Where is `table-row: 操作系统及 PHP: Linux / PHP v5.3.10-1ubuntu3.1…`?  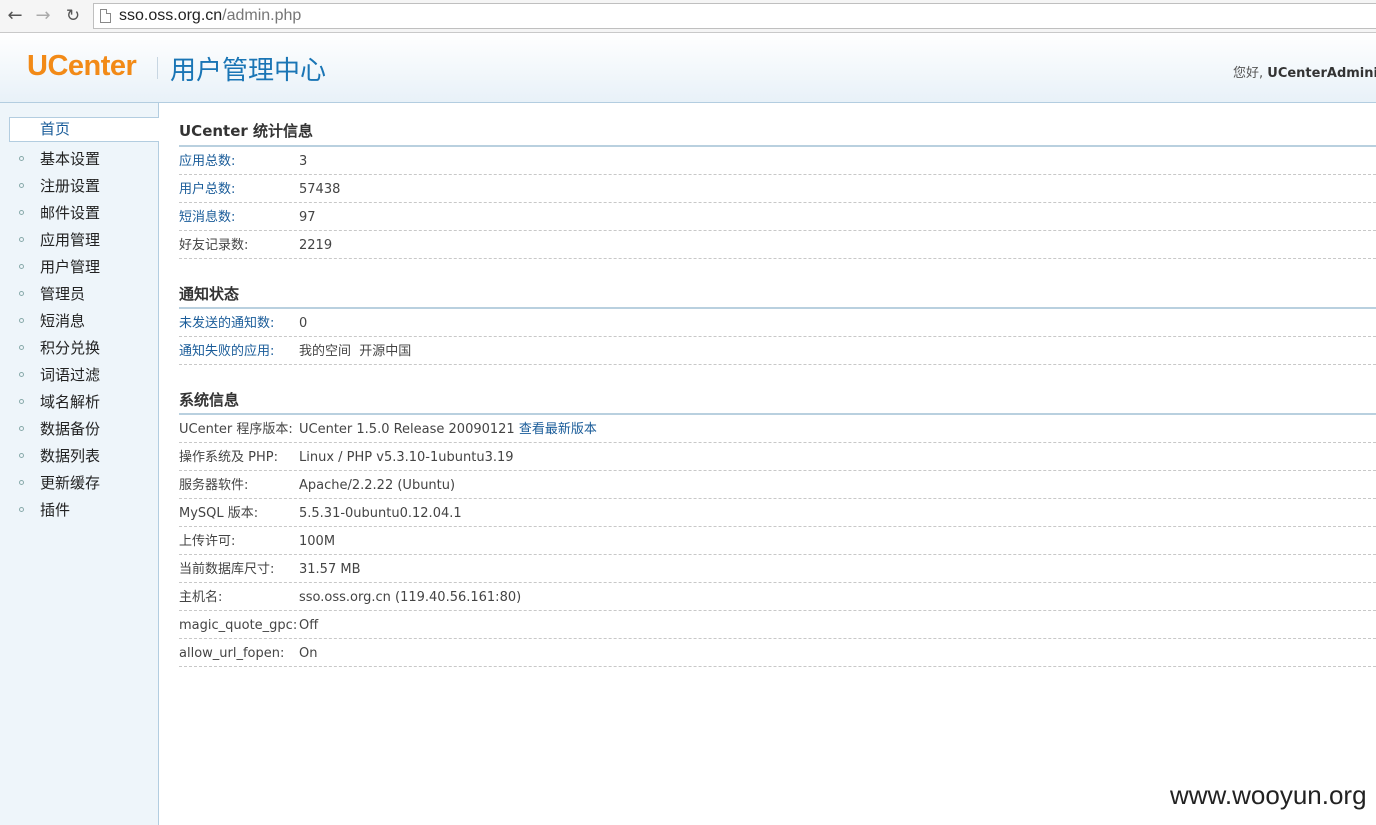 table-row: 操作系统及 PHP: Linux / PHP v5.3.10-1ubuntu3.1… is located at coordinates (777, 457).